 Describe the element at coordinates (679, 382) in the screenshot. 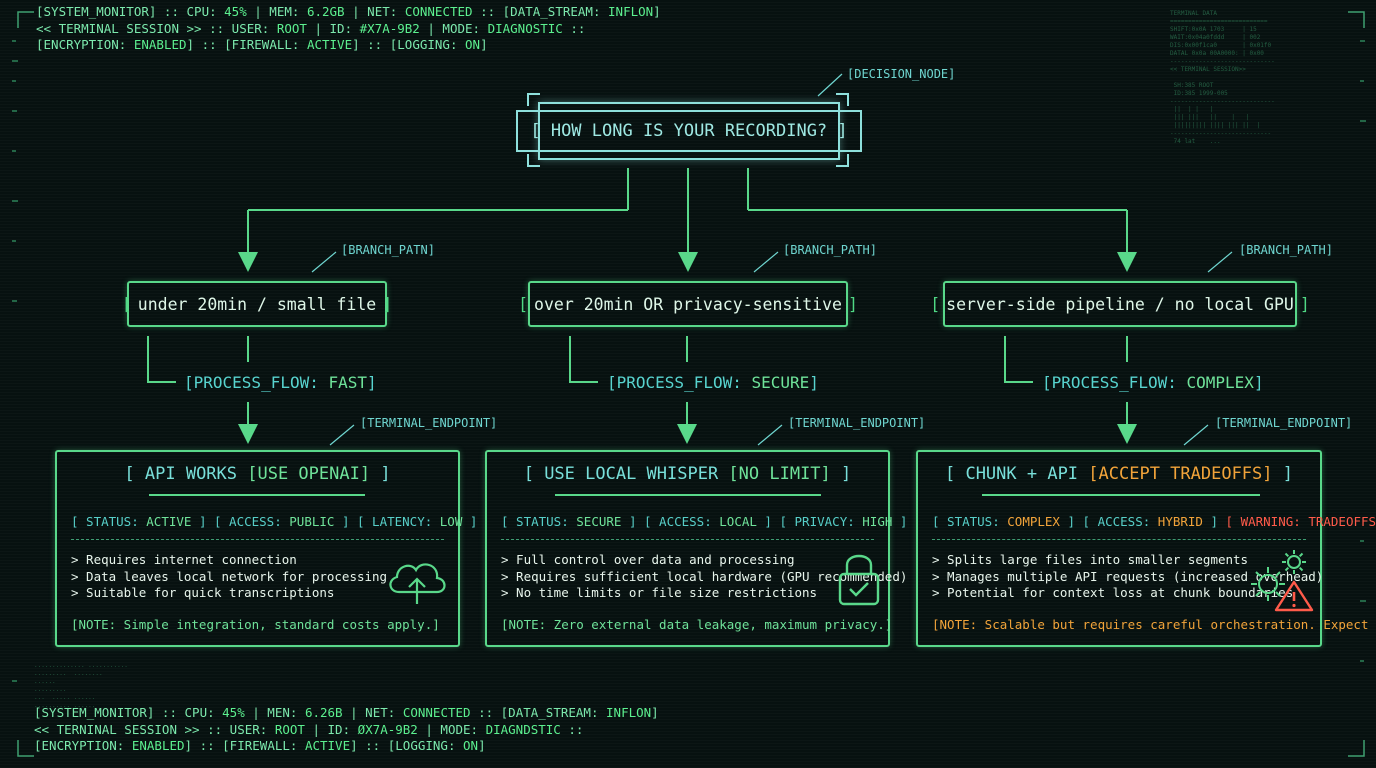

I see `process-flow-key-2: [PROCESS_FLOW:` at that location.